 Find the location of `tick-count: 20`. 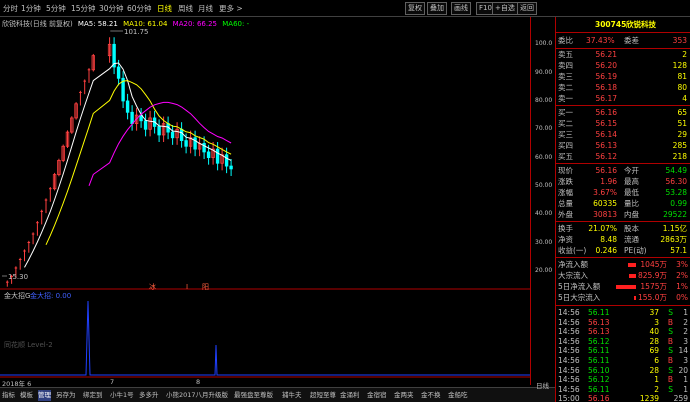

tick-count: 20 is located at coordinates (683, 370).